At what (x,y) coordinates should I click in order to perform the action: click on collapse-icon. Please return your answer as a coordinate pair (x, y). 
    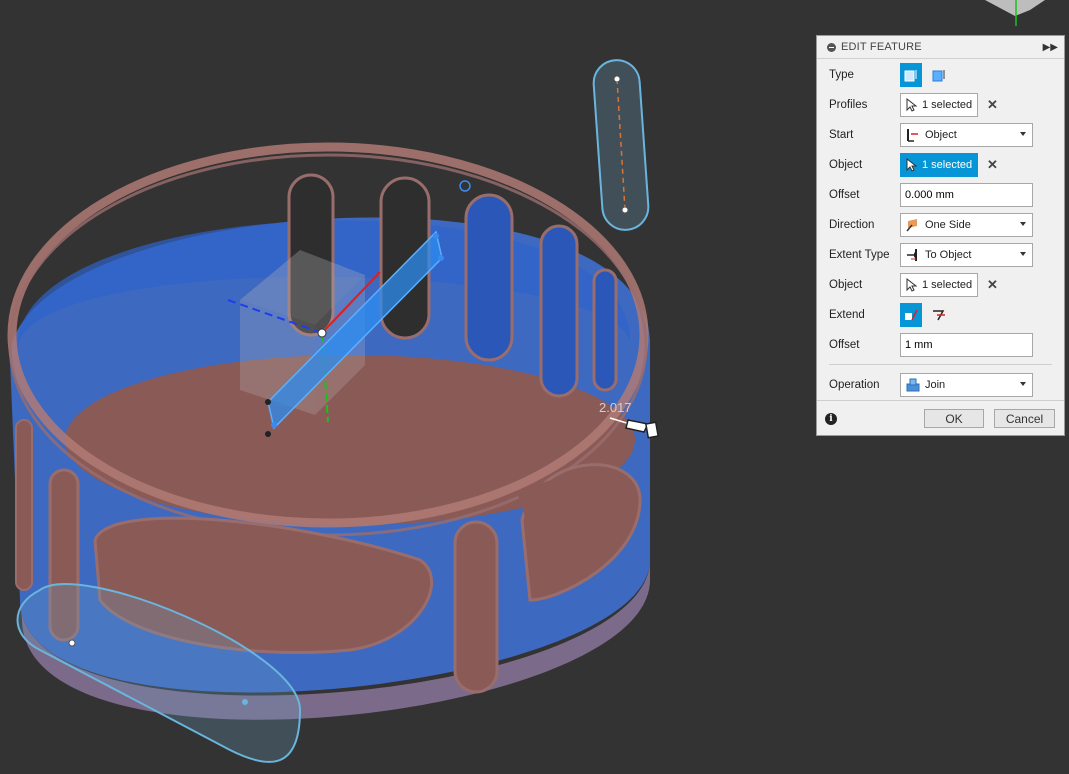
    Looking at the image, I should click on (831, 47).